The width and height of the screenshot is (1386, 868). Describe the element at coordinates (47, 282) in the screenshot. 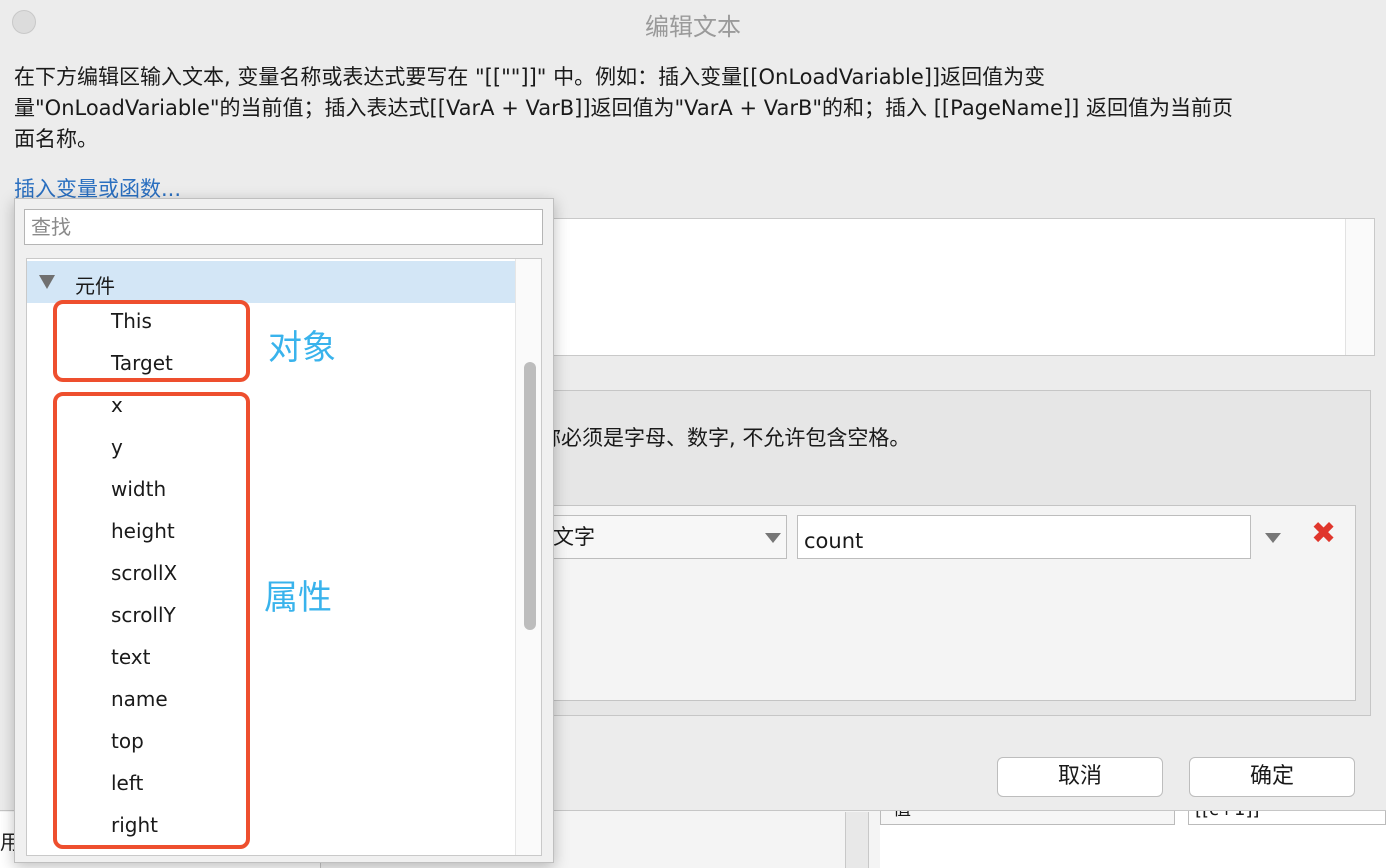

I see `disclosure-triangle-icon` at that location.